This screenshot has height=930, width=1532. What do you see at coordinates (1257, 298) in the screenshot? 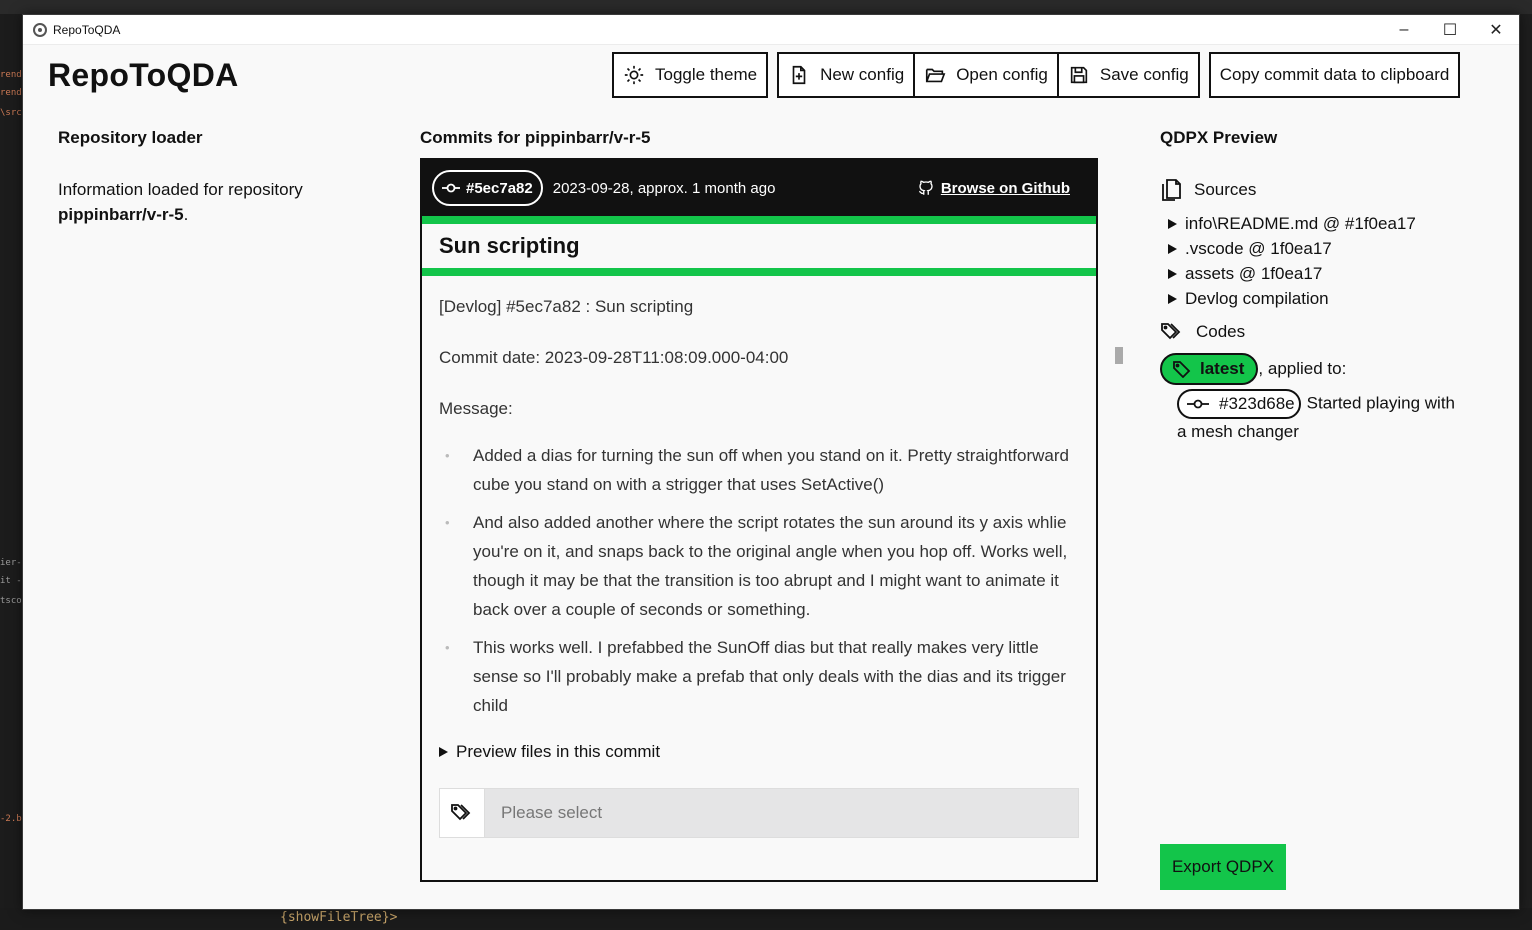
I see `source-item-label: Devlog compilation` at bounding box center [1257, 298].